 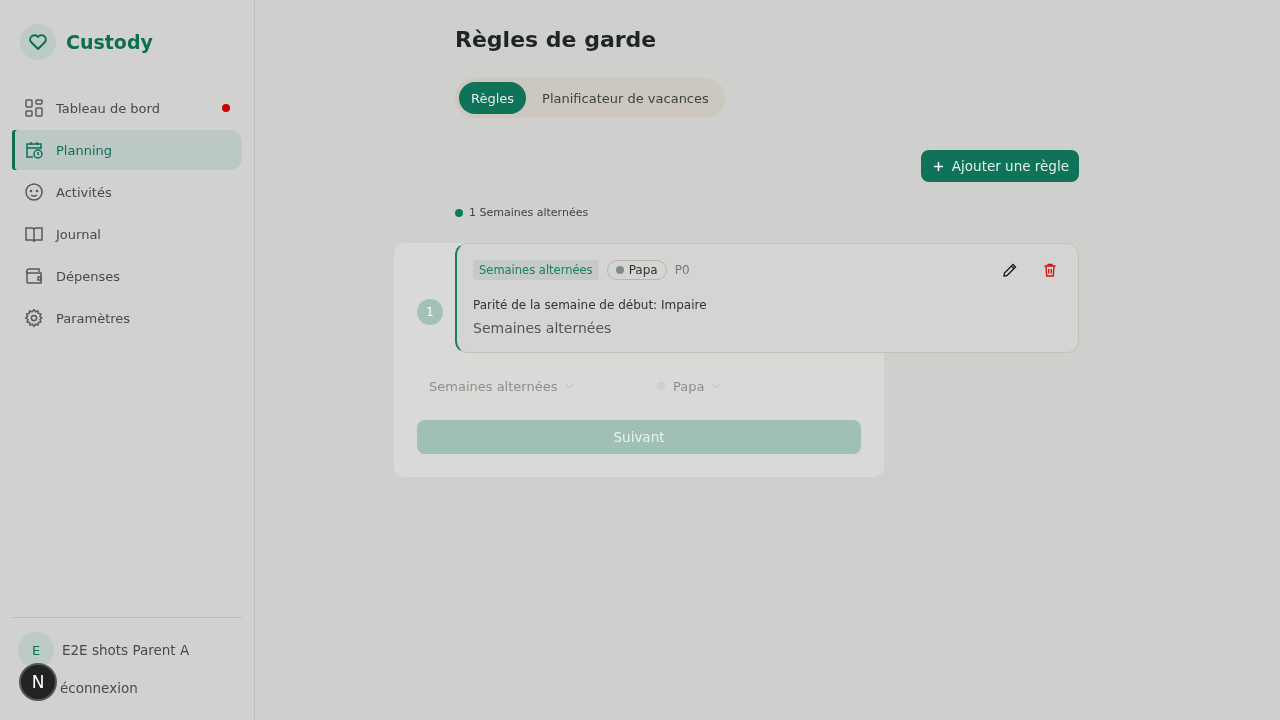 I want to click on parent-dot, so click(x=619, y=270).